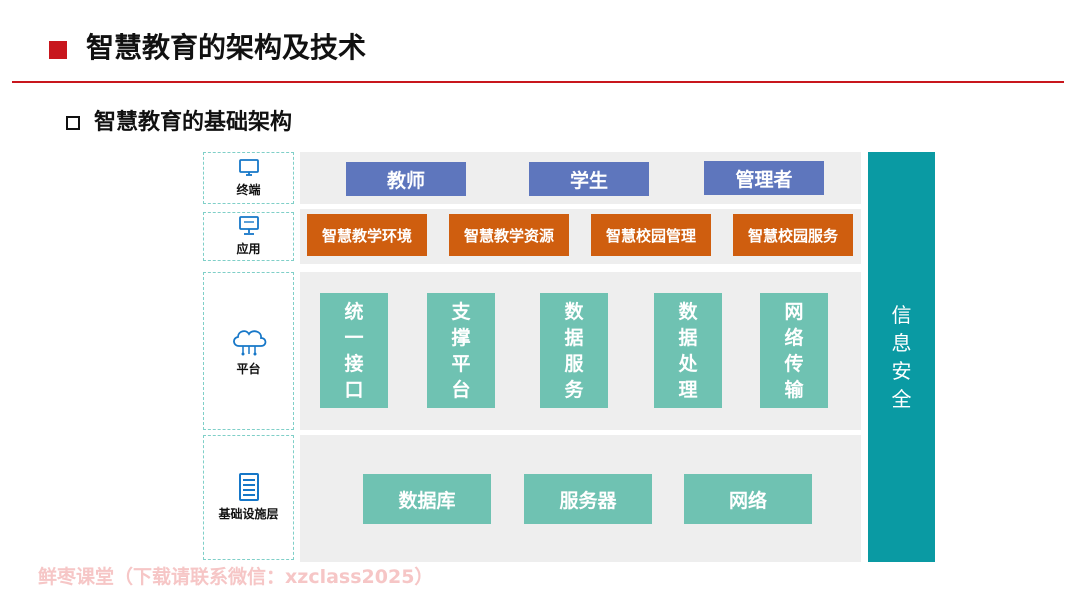  What do you see at coordinates (509, 235) in the screenshot?
I see `application-item-teaching-resources: 智慧教学资源` at bounding box center [509, 235].